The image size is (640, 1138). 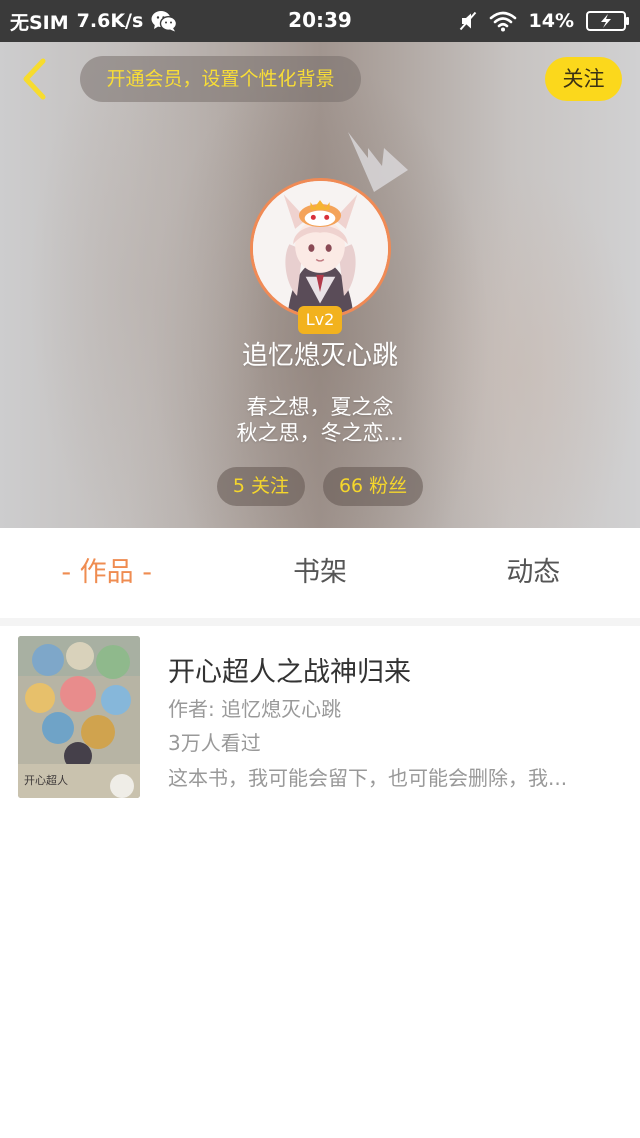 What do you see at coordinates (533, 573) in the screenshot?
I see `tab-activity: 动态` at bounding box center [533, 573].